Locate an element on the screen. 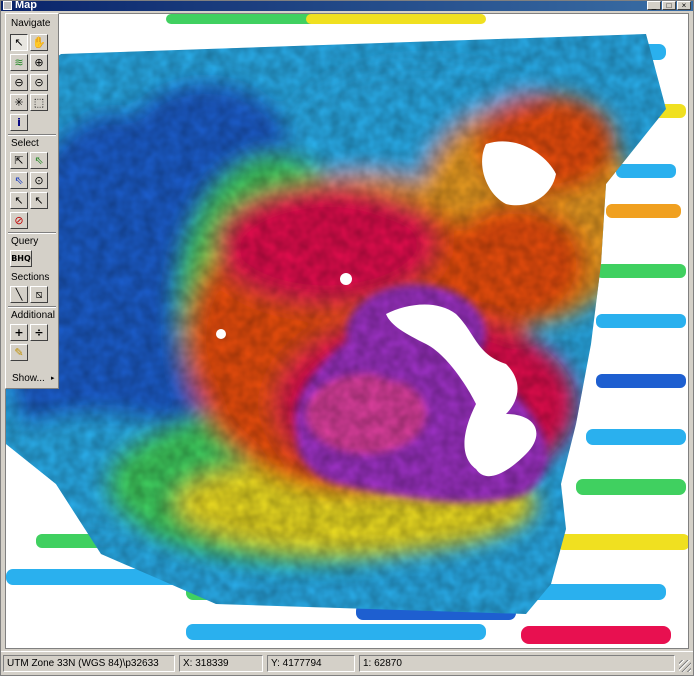  select-point-button: ↖ is located at coordinates (19, 200).